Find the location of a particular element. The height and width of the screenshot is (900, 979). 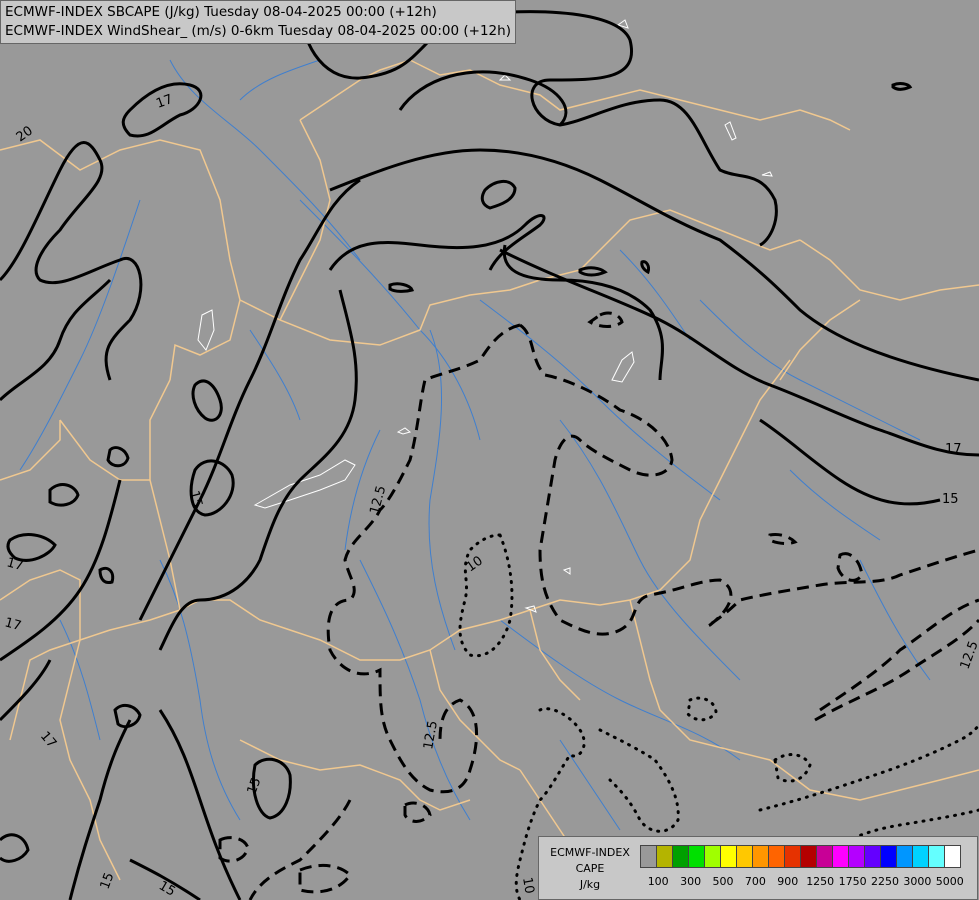

legend-label: ECMWF-INDEX CAPE J/kg is located at coordinates (590, 869).